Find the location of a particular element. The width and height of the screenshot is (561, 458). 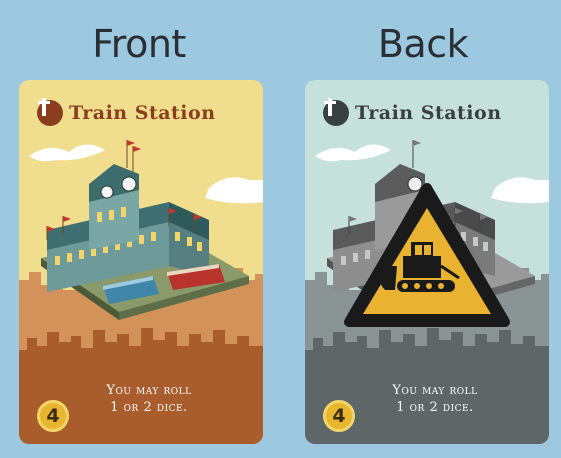

back-label: Back is located at coordinates (423, 44).